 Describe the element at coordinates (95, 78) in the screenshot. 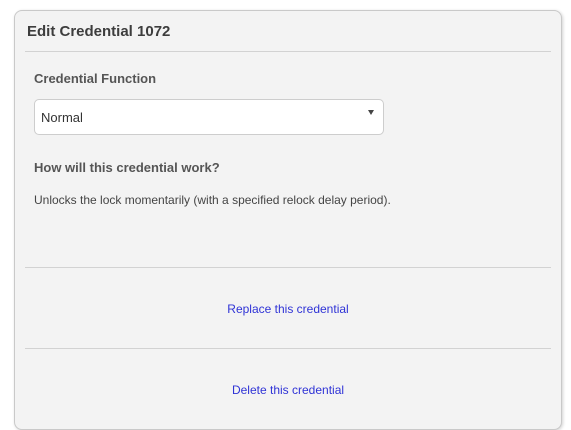

I see `credential-function-label: Credential Function` at that location.